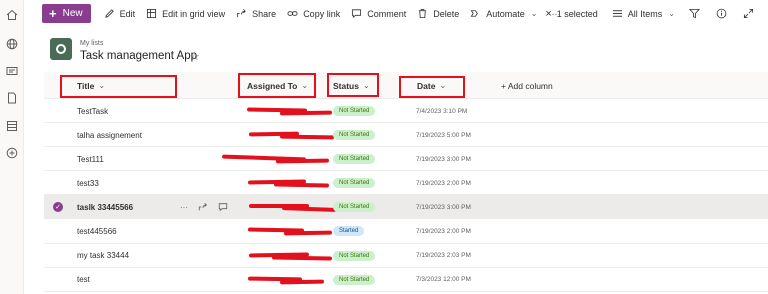  What do you see at coordinates (277, 85) in the screenshot?
I see `annotation-box-assigned` at bounding box center [277, 85].